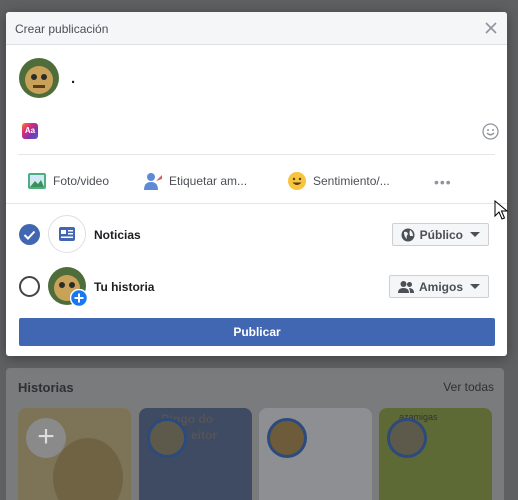  What do you see at coordinates (256, 28) in the screenshot?
I see `dialog-header: Crear publicación` at bounding box center [256, 28].